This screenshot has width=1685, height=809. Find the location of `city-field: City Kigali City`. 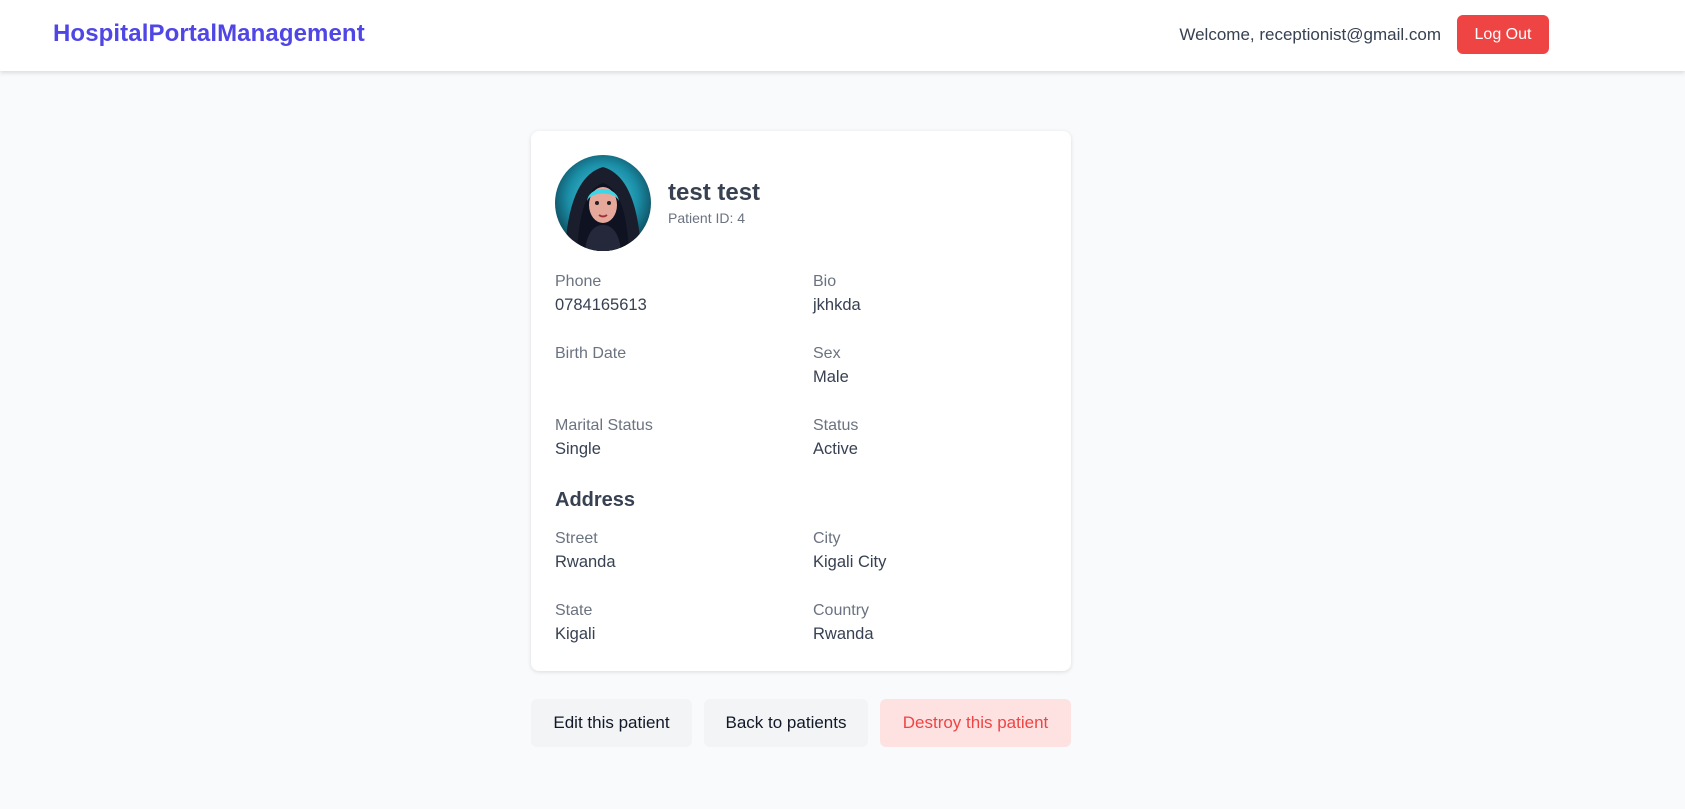

city-field: City Kigali City is located at coordinates (849, 551).